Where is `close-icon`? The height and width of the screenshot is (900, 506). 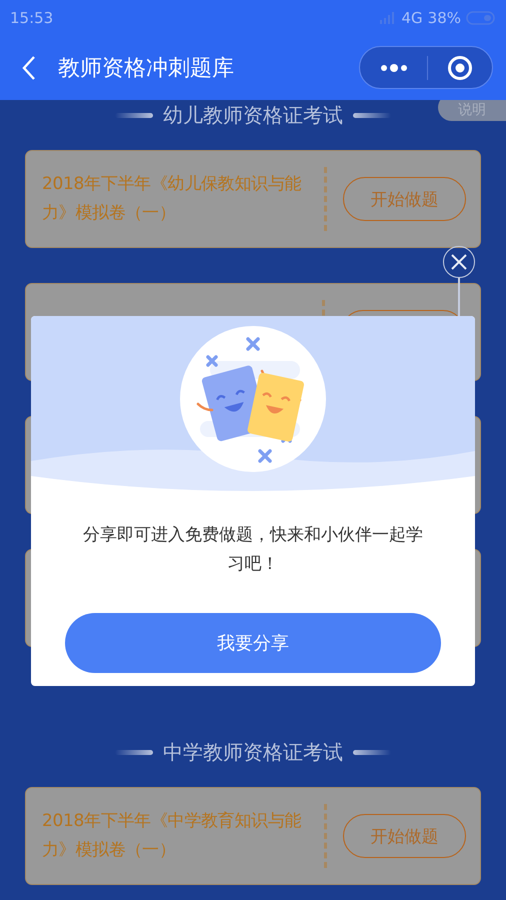
close-icon is located at coordinates (459, 262).